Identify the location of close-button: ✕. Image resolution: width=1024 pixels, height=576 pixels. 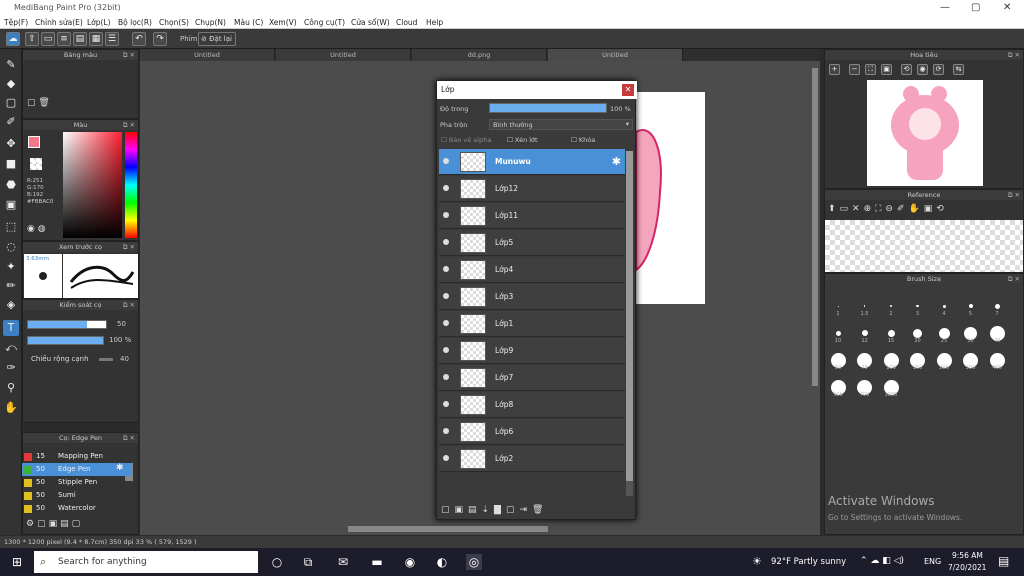
(1007, 7).